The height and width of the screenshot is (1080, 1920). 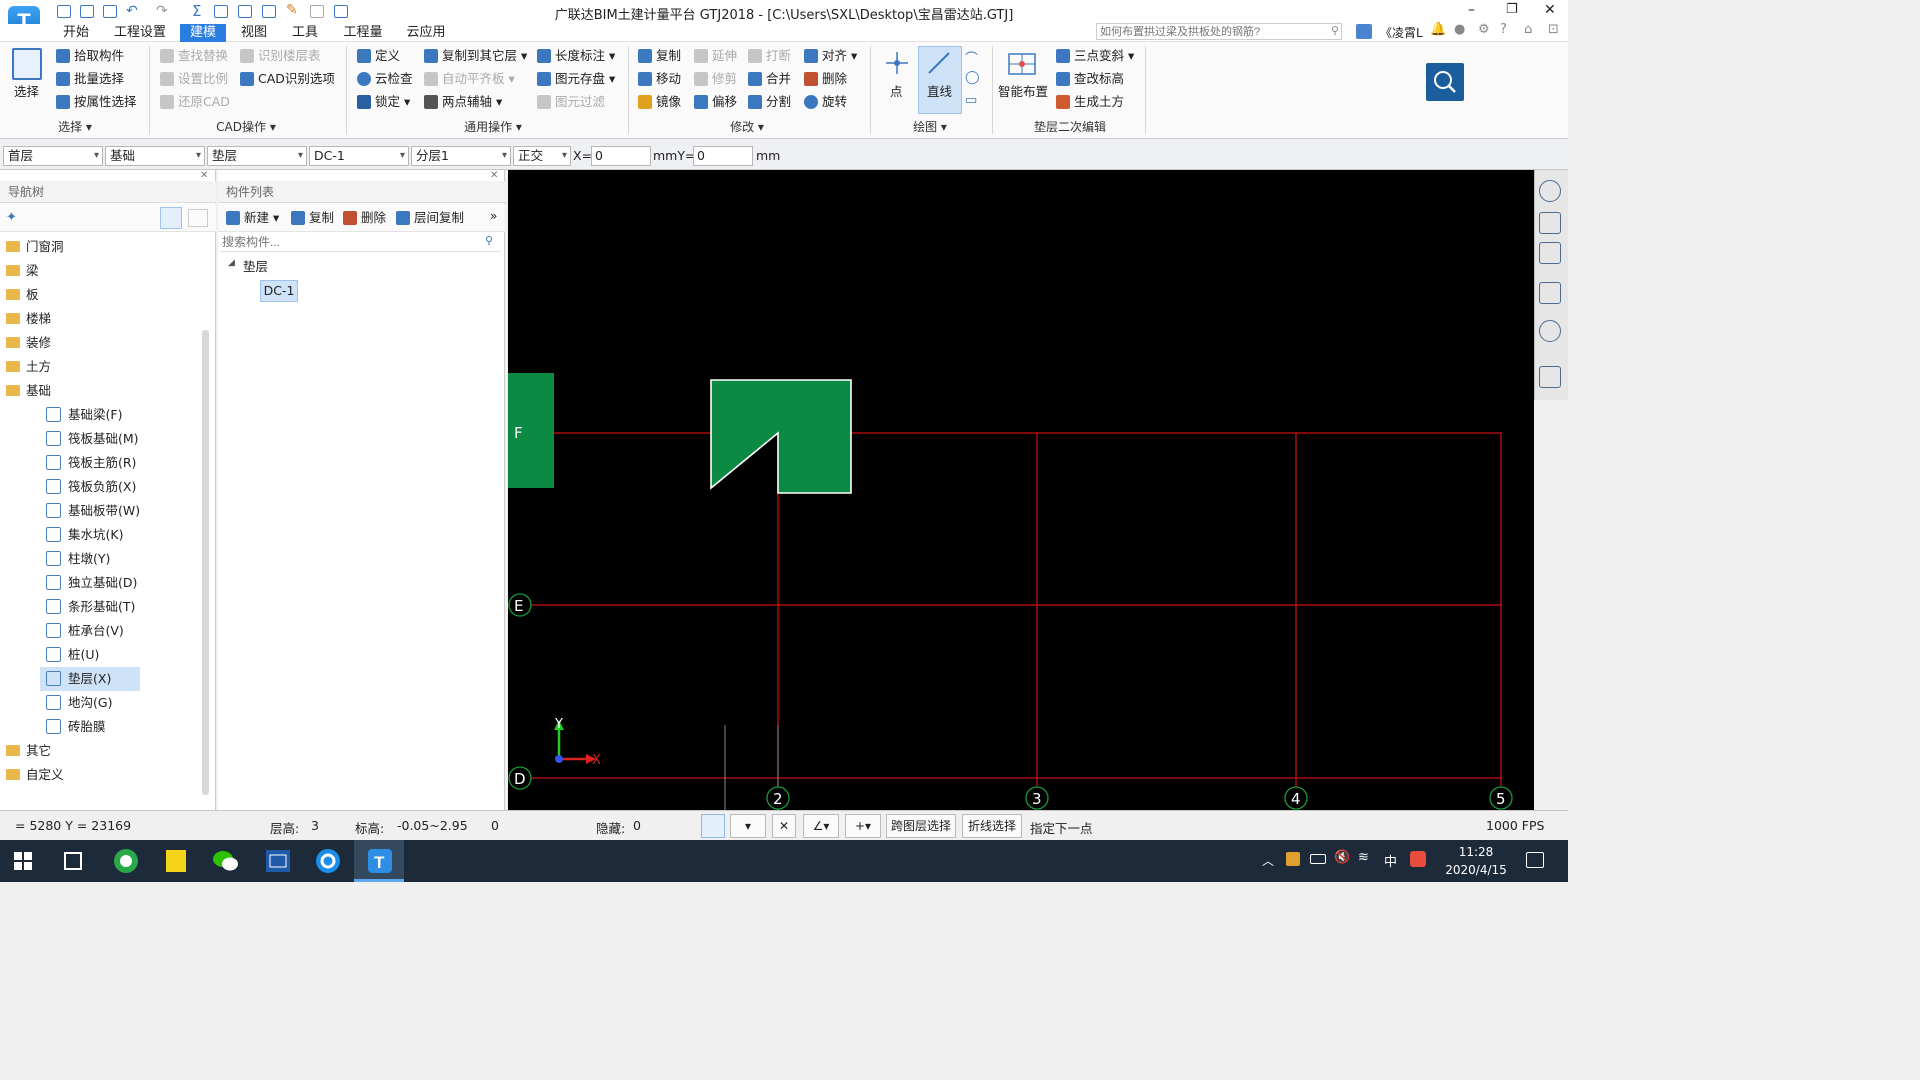 I want to click on smart-layout-button: 智能布置, so click(x=1023, y=92).